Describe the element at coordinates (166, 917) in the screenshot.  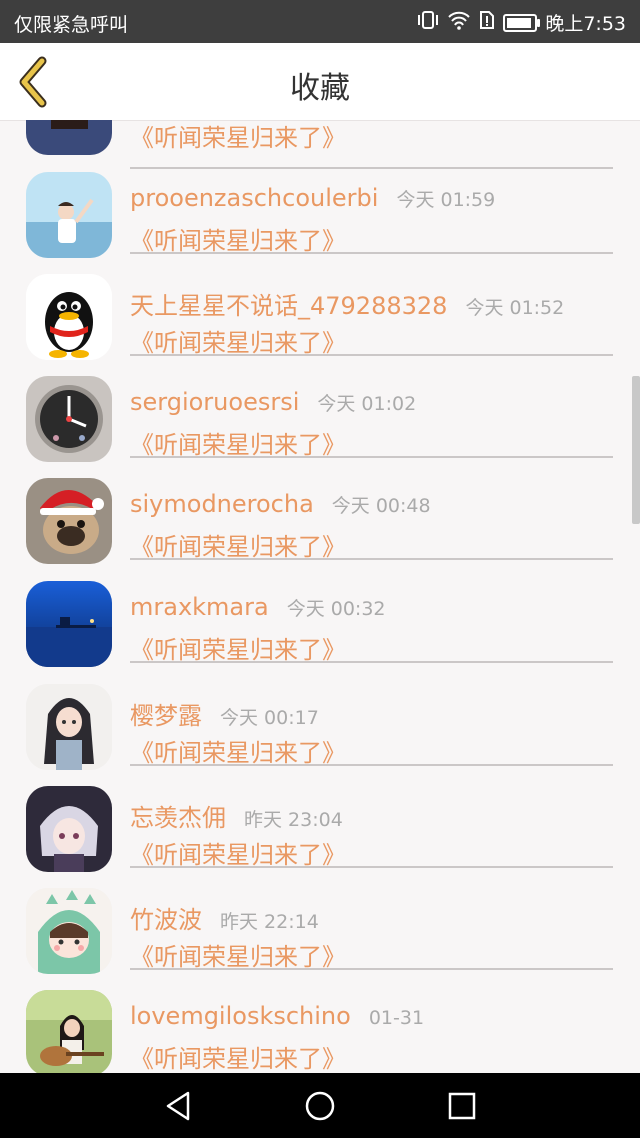
I see `username: 竹波波` at that location.